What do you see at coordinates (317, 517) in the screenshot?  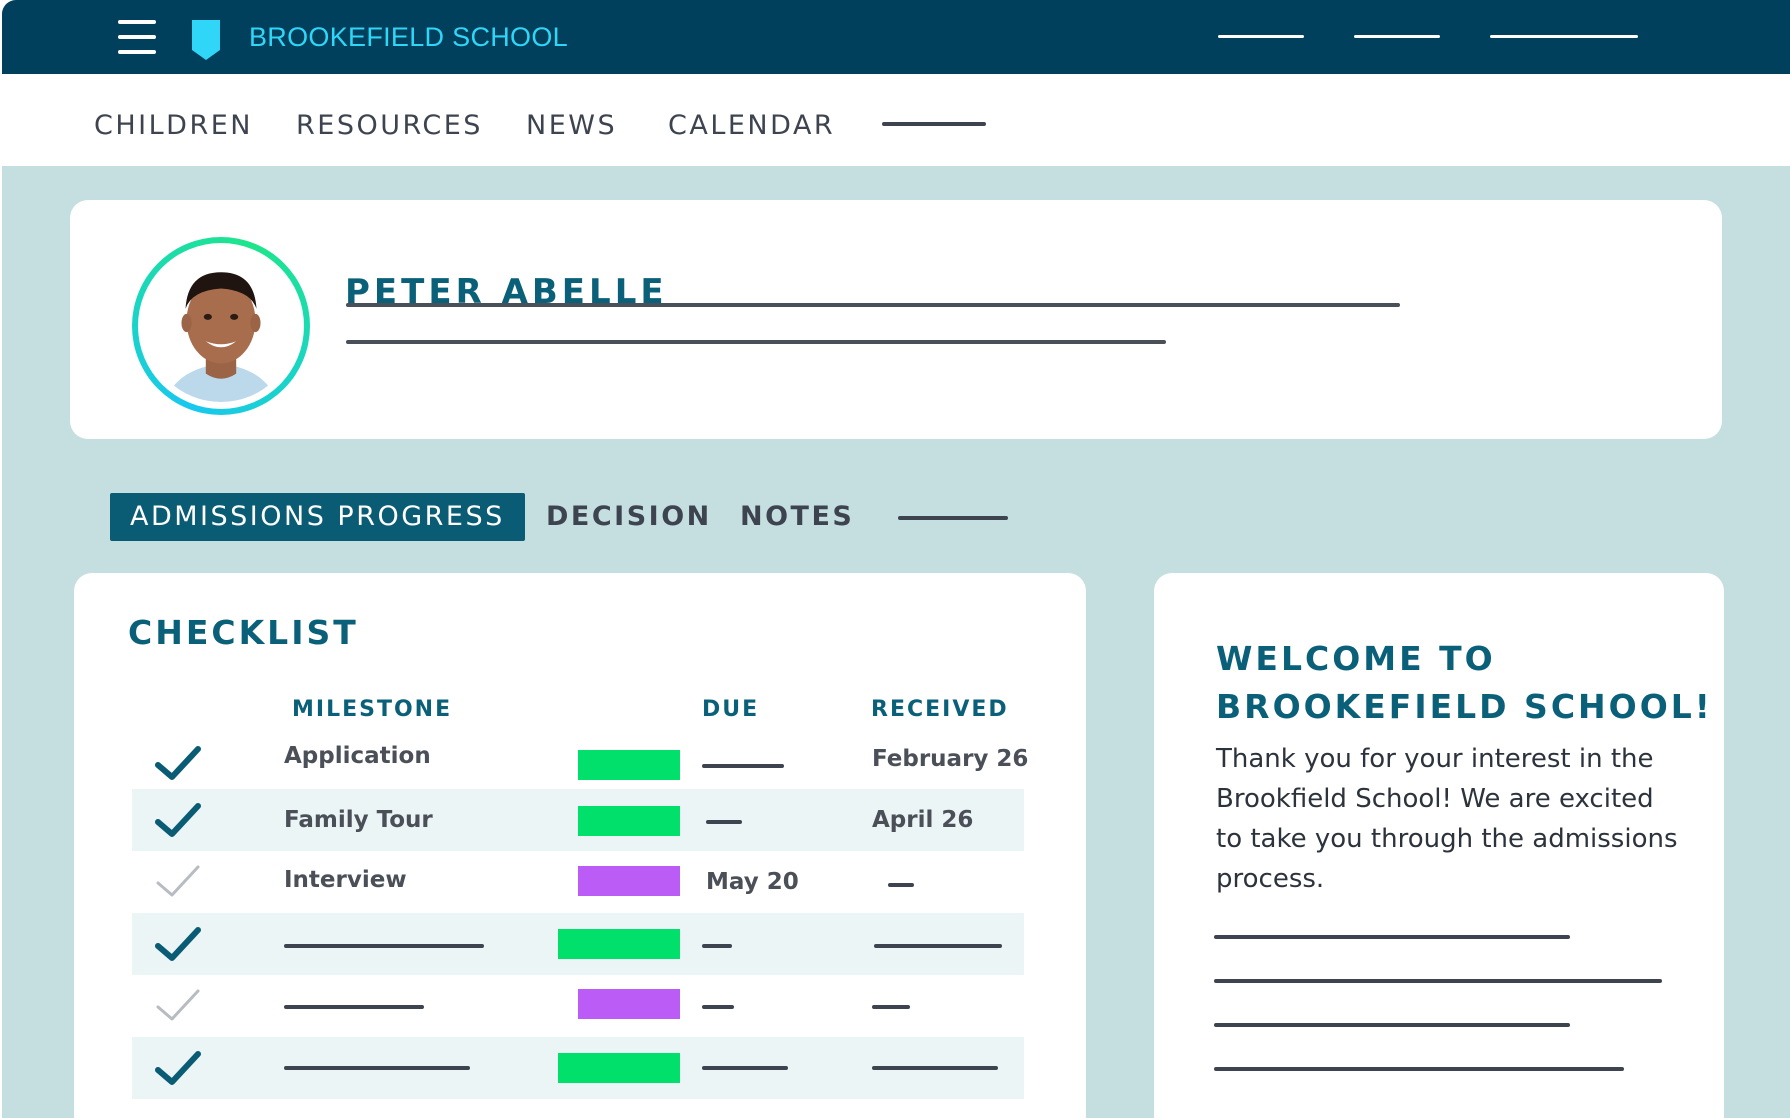 I see `tab-admissions-progress: ADMISSIONS PROGRESS` at bounding box center [317, 517].